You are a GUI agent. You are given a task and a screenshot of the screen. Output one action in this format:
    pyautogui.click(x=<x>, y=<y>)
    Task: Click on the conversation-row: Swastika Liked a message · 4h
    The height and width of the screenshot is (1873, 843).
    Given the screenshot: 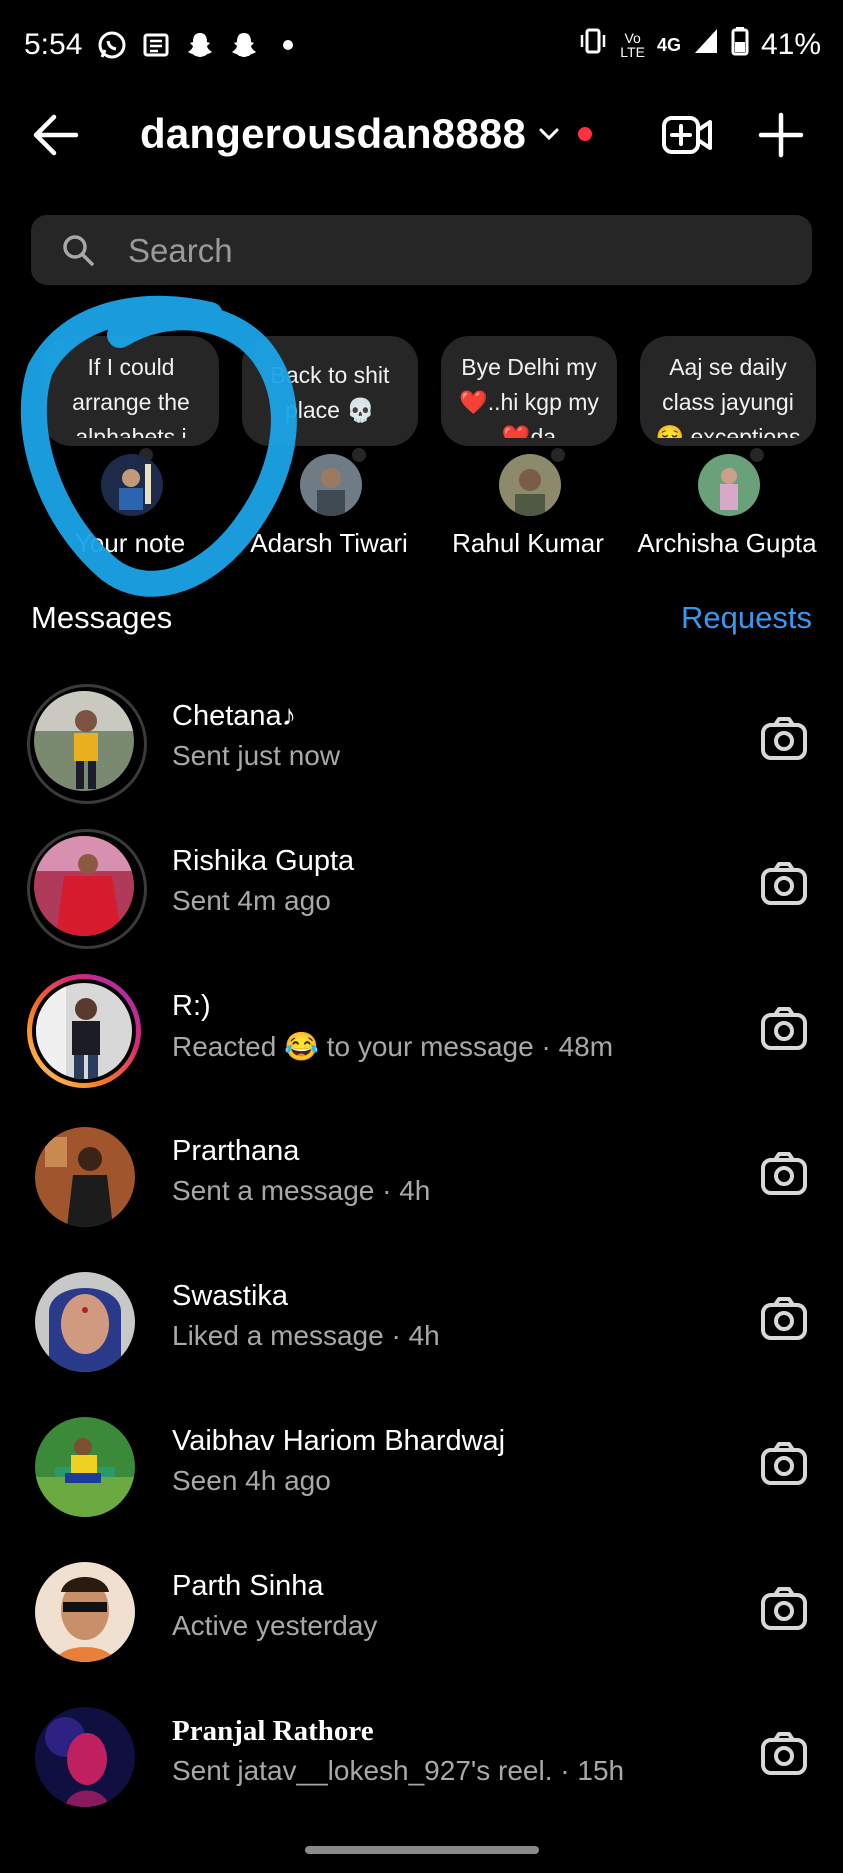 What is the action you would take?
    pyautogui.click(x=421, y=1320)
    